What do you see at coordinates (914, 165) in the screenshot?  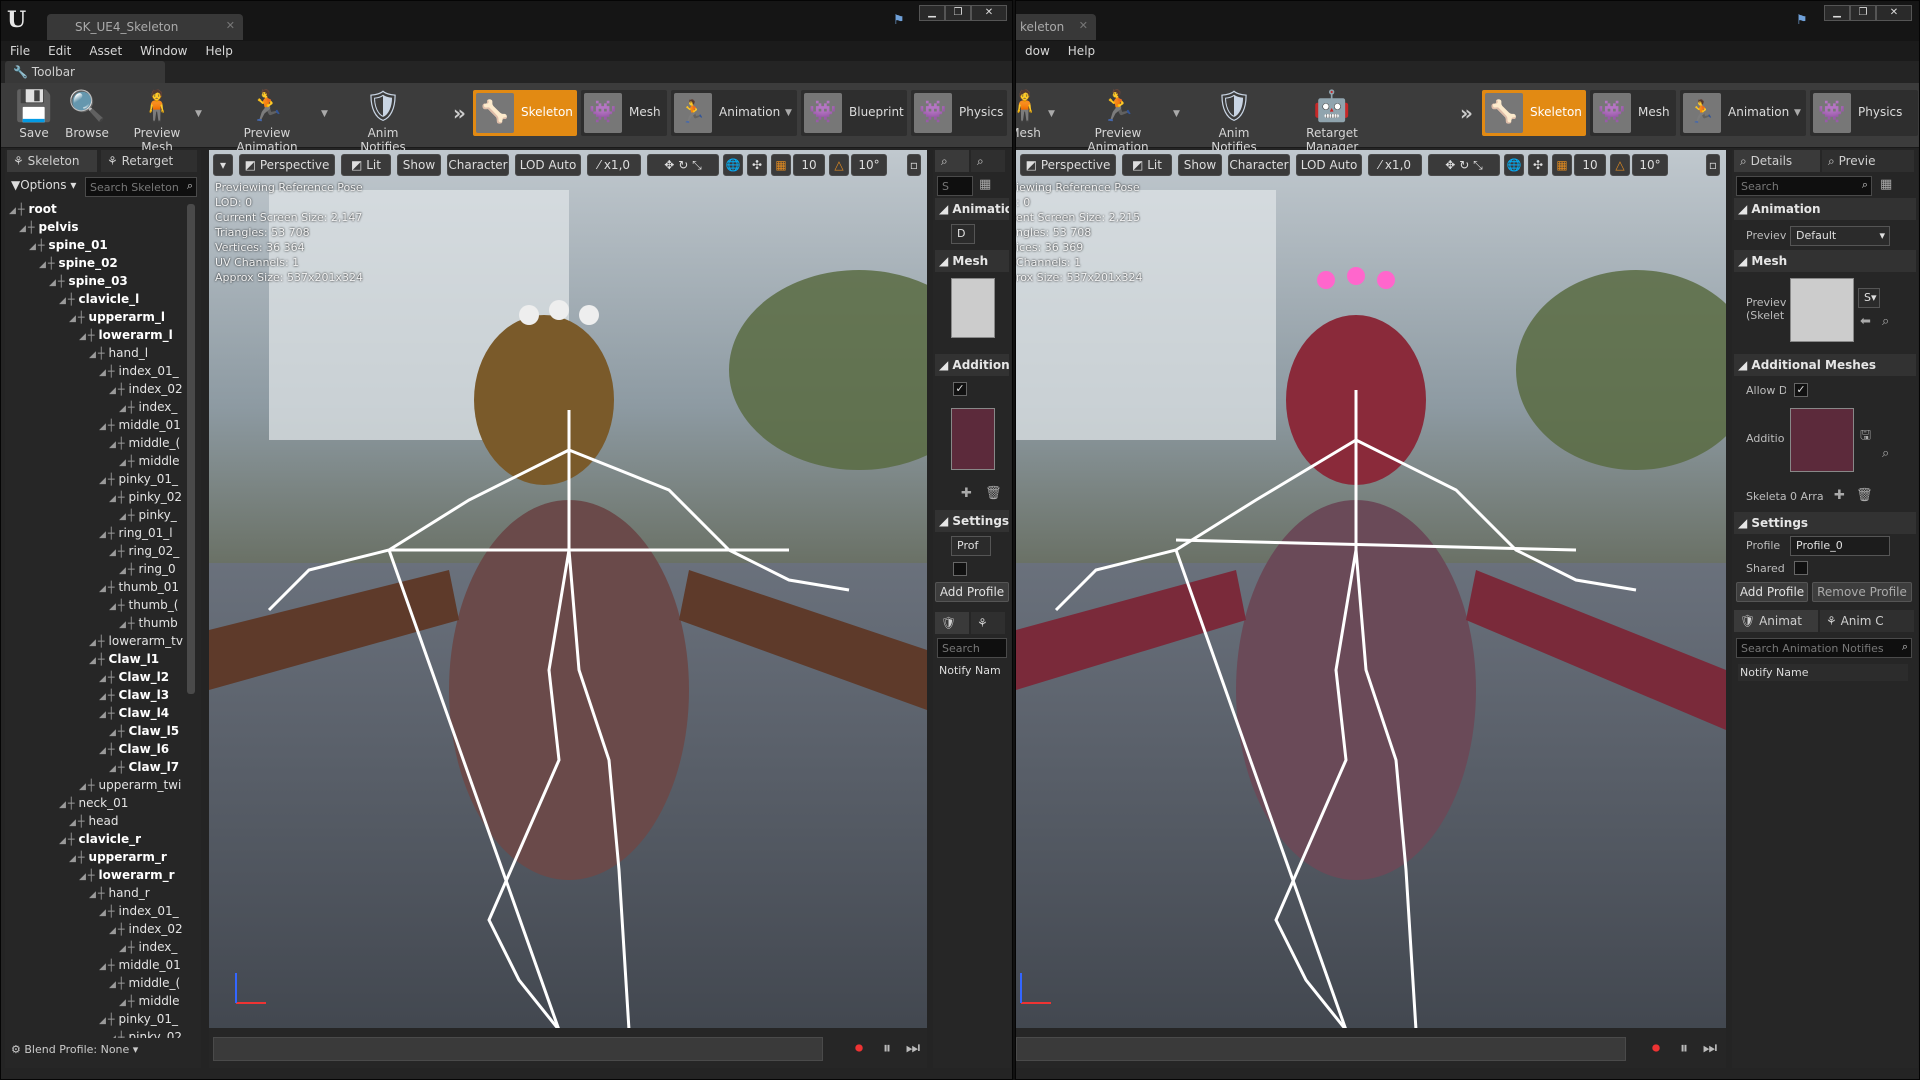 I see `viewport-maximize-button: ▫` at bounding box center [914, 165].